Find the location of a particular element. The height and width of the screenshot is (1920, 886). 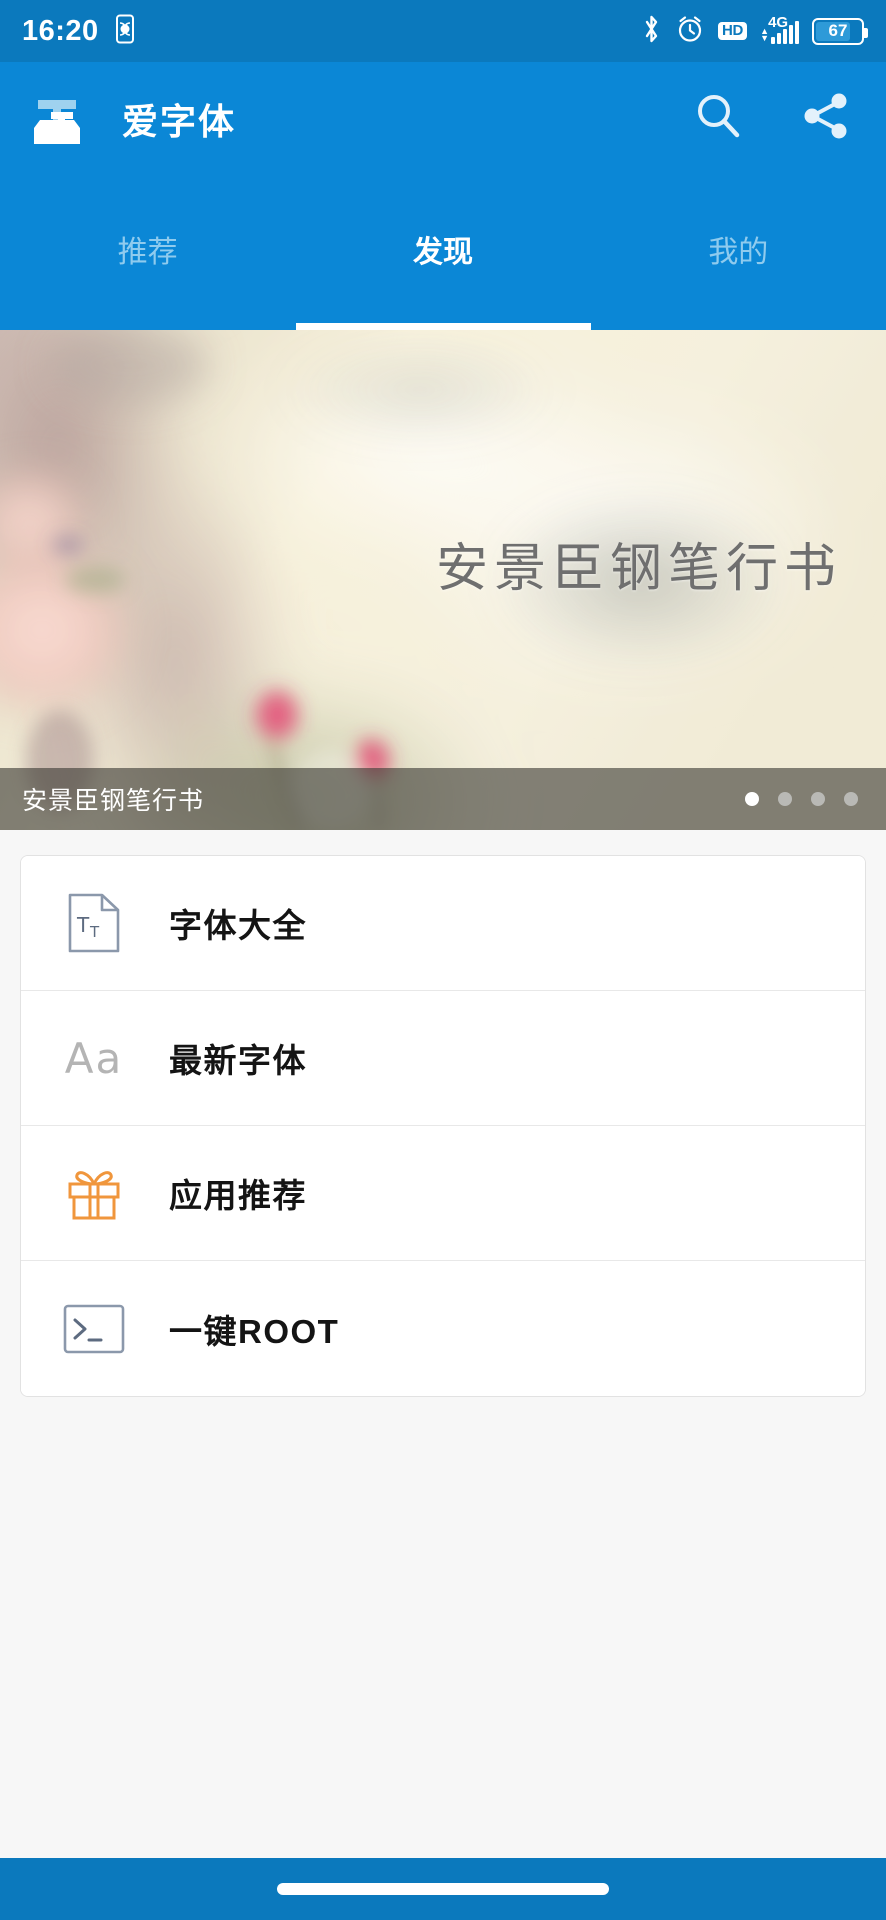

list-item-label: 字体大全 is located at coordinates (238, 925).